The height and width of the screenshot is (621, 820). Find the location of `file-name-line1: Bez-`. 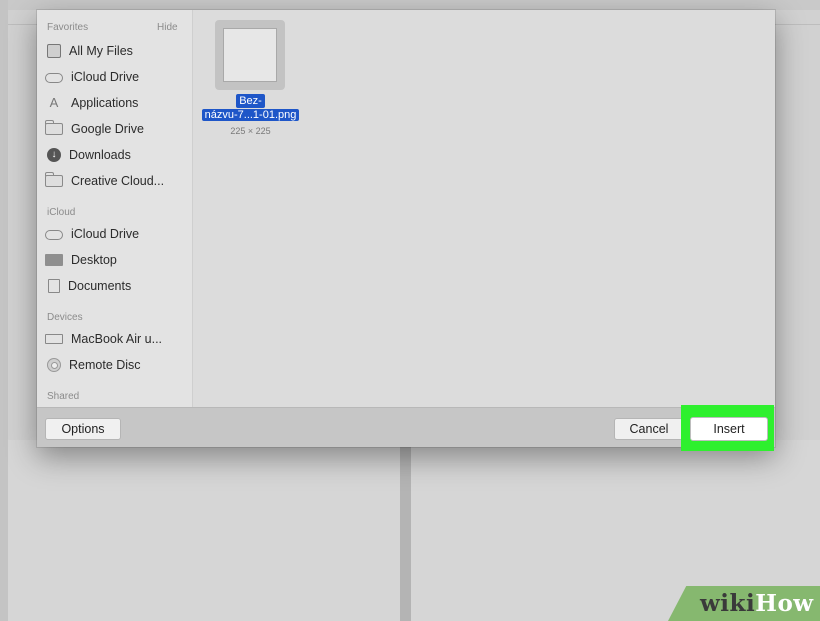

file-name-line1: Bez- is located at coordinates (250, 101).